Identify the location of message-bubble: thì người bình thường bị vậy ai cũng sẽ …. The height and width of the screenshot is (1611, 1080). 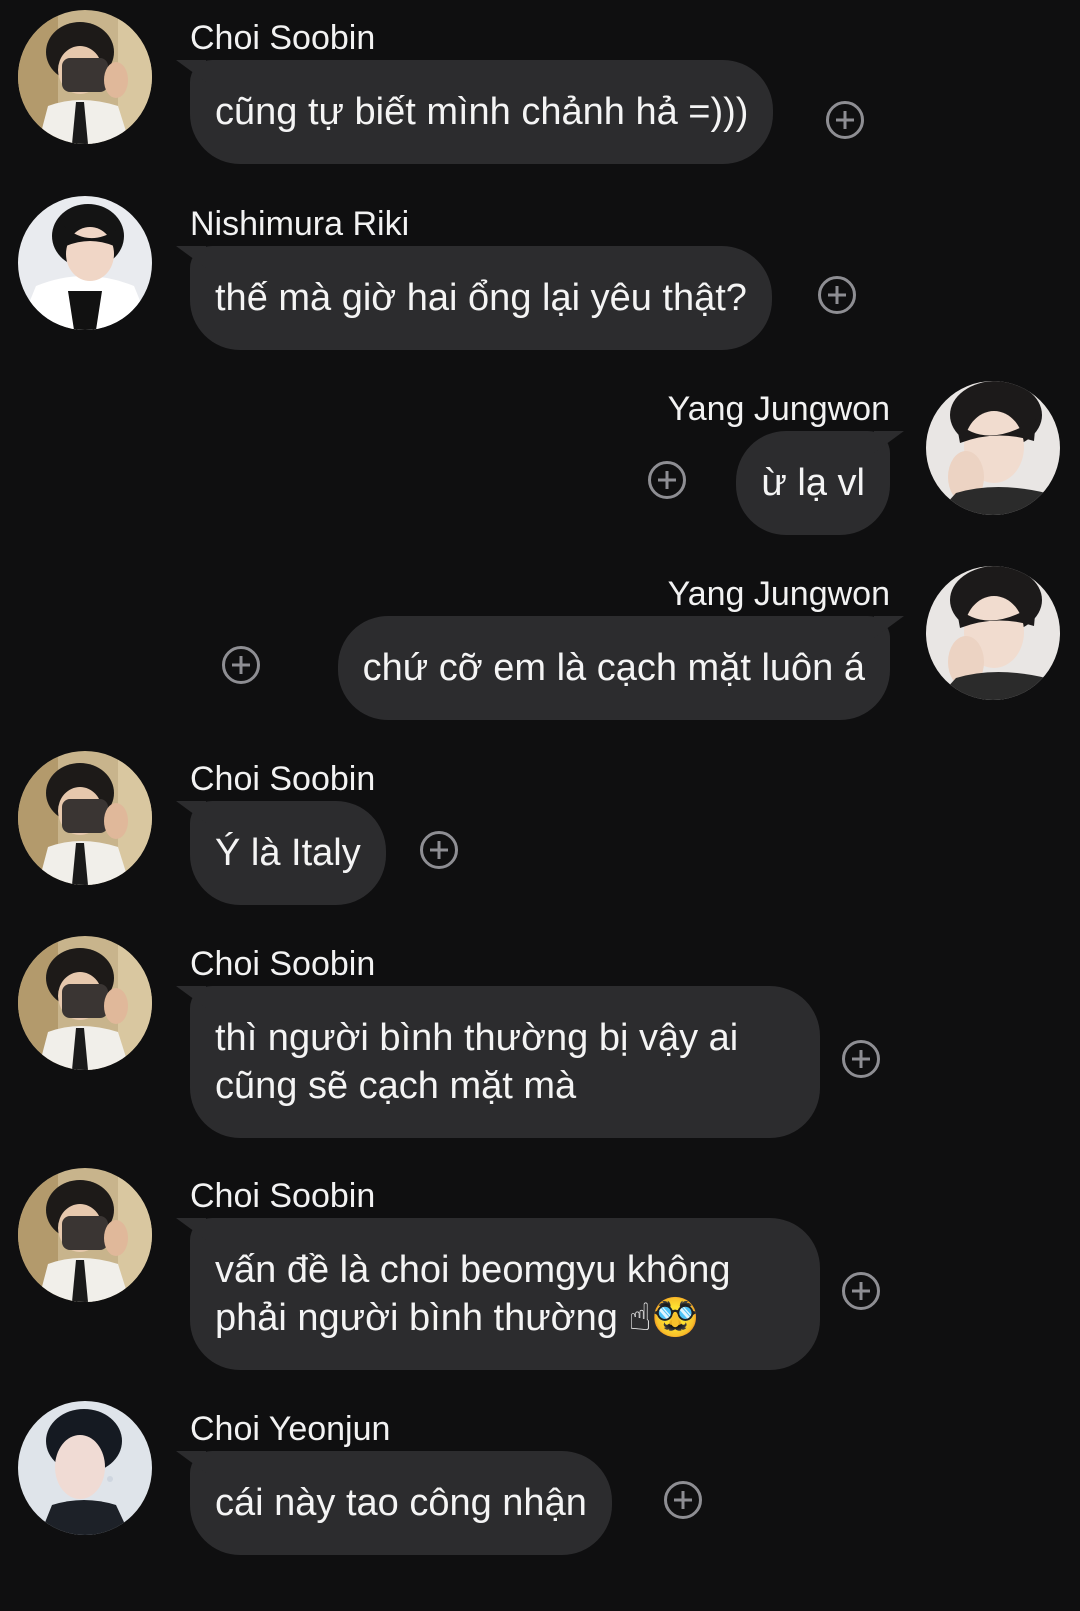
(505, 1062).